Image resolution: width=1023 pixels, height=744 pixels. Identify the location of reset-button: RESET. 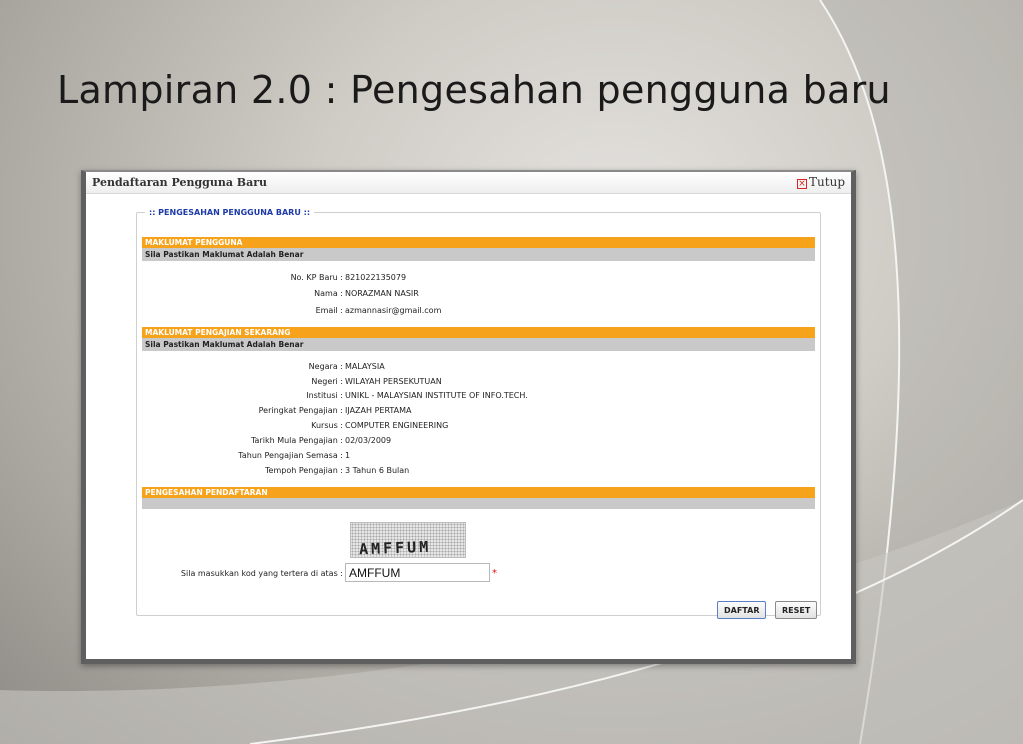
(796, 610).